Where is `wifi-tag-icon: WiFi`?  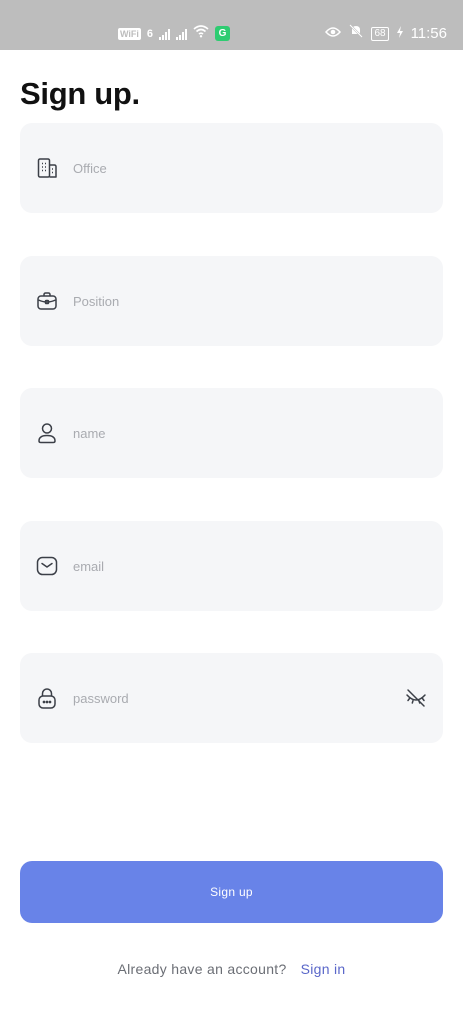
wifi-tag-icon: WiFi is located at coordinates (129, 33).